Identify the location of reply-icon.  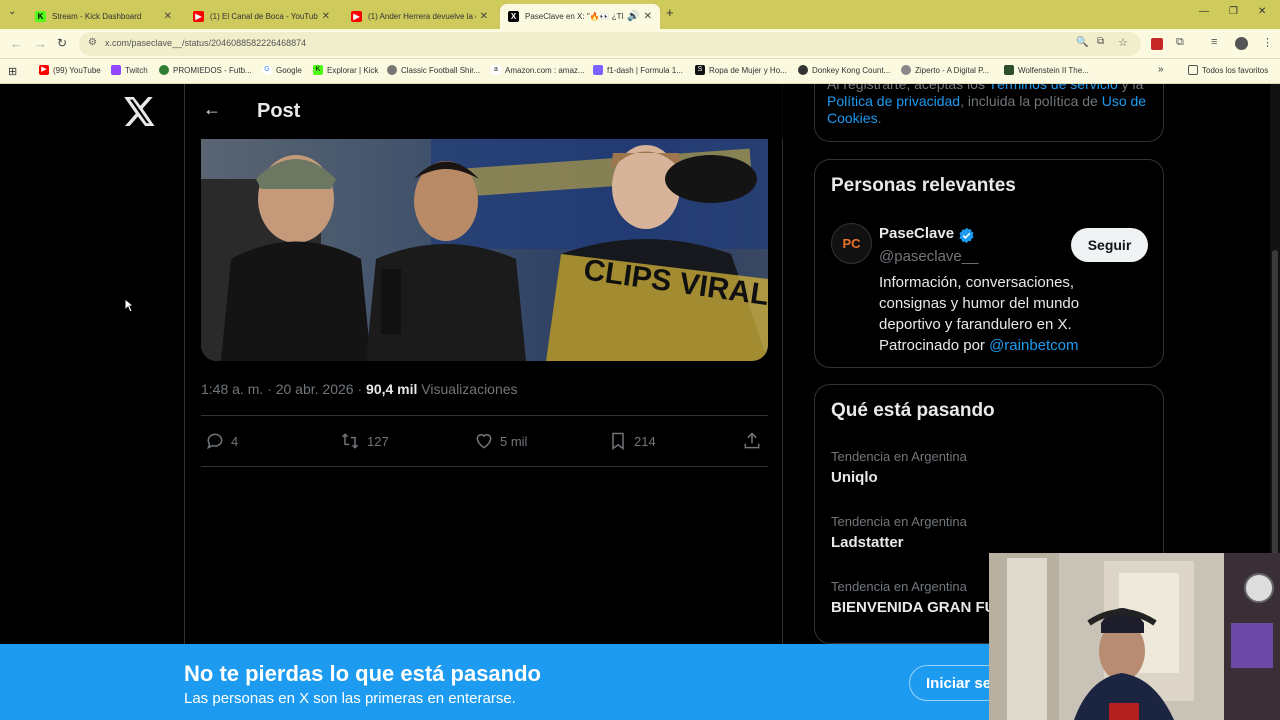
(214, 441).